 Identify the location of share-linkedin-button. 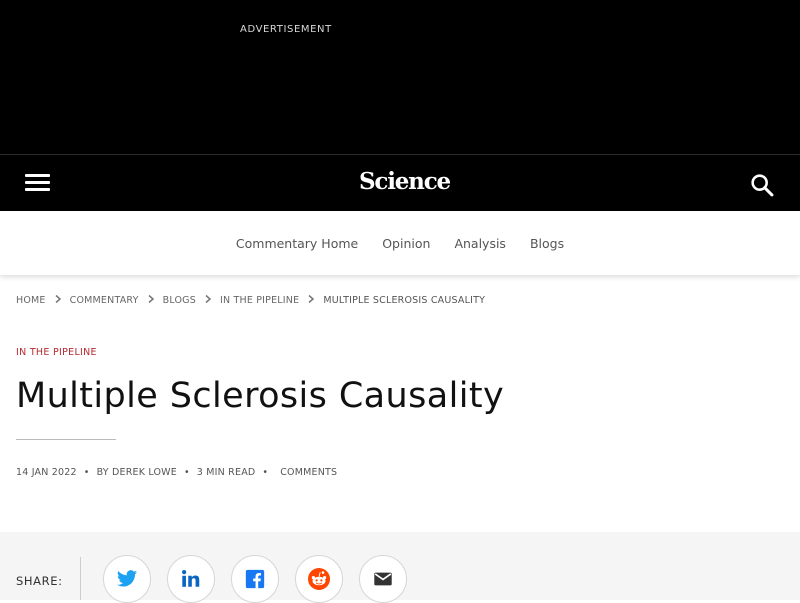
(191, 579).